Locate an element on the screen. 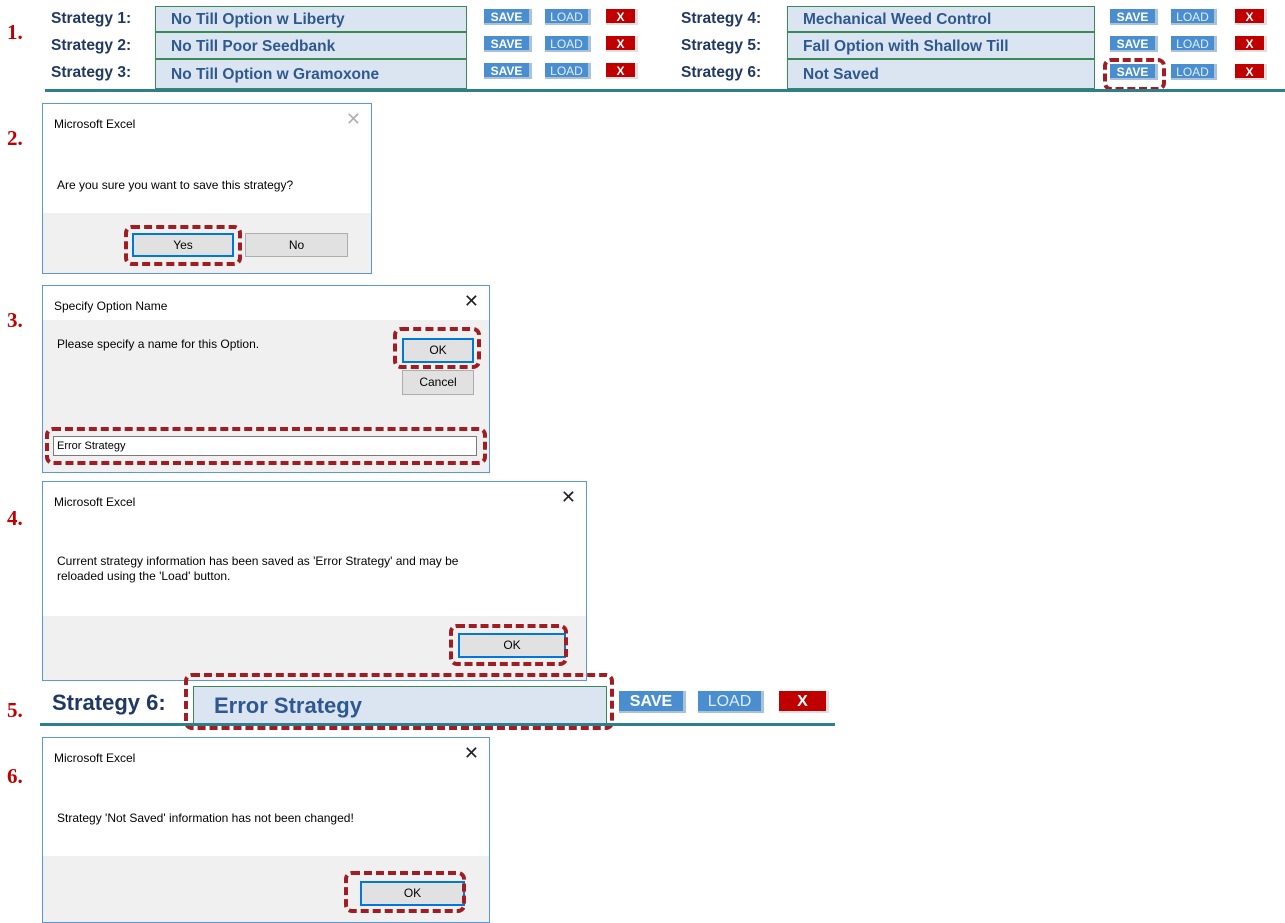 The width and height of the screenshot is (1285, 923). strategy-4-load-button: LOAD is located at coordinates (1194, 17).